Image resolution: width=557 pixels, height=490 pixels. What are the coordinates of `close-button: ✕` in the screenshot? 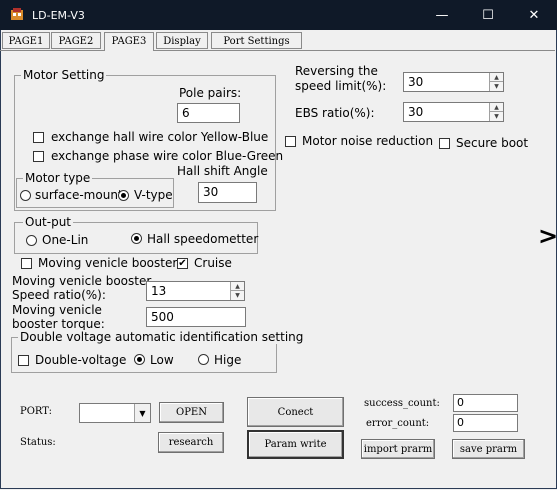 It's located at (534, 15).